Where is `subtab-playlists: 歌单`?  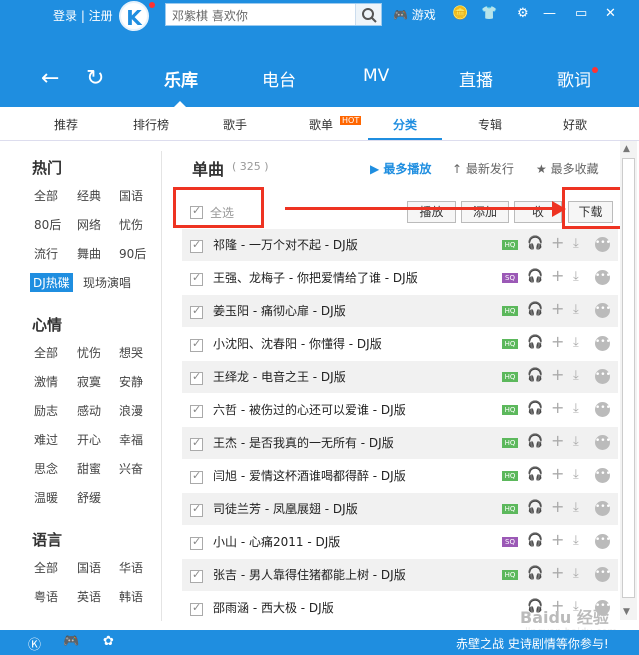
subtab-playlists: 歌单 is located at coordinates (321, 124).